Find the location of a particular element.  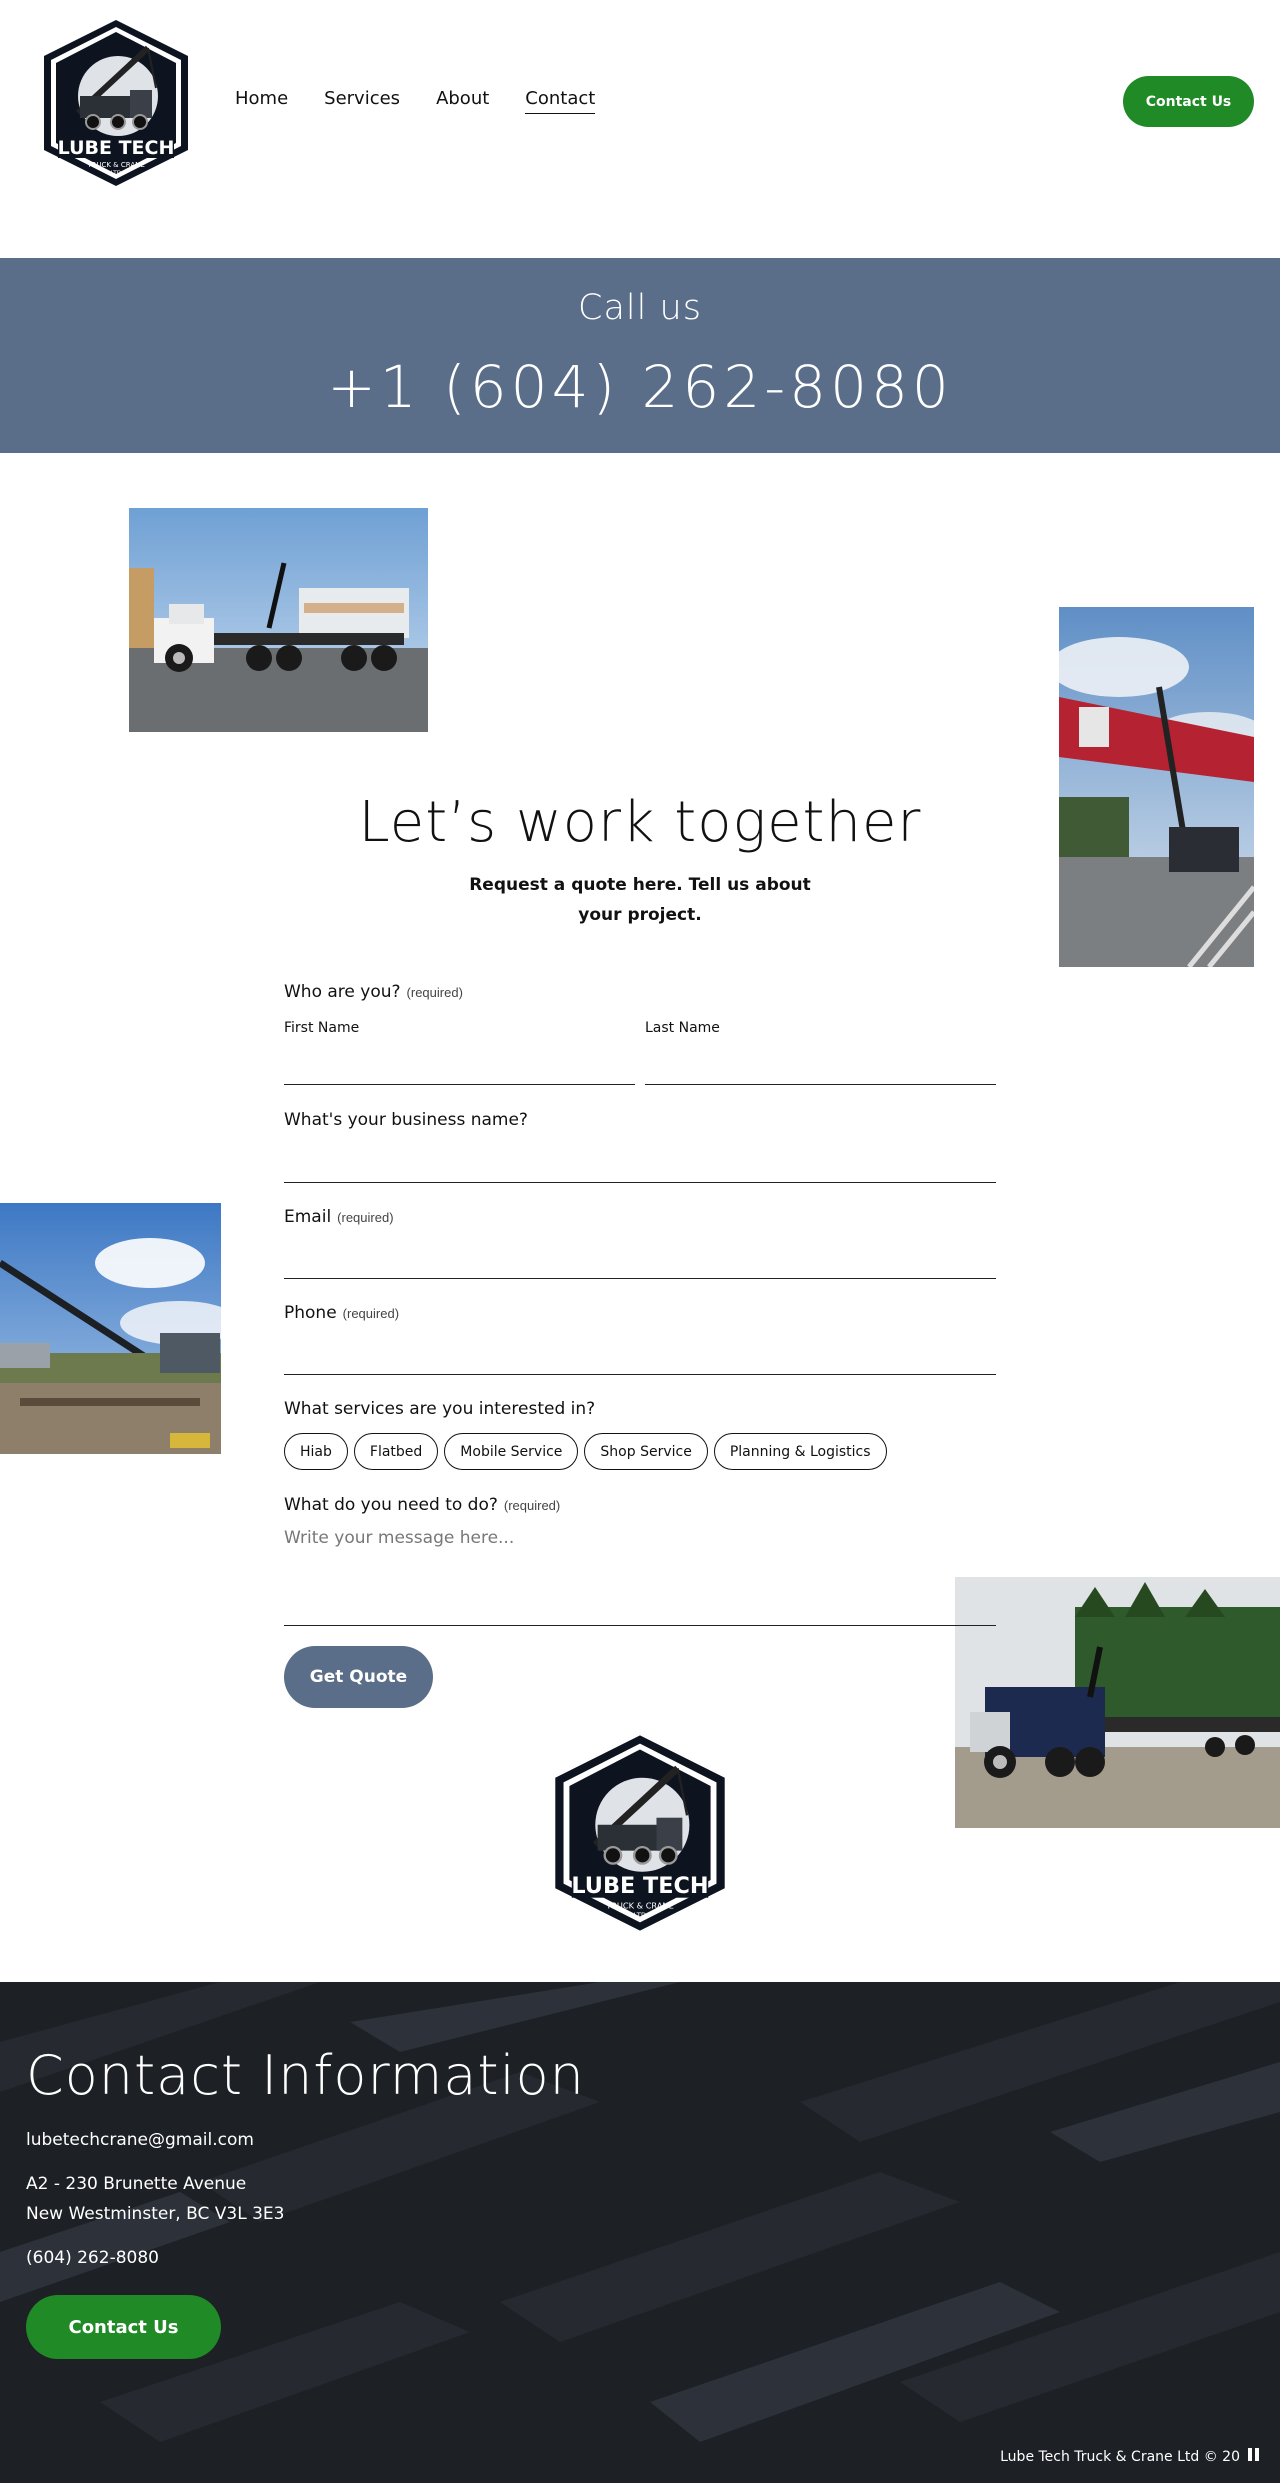

page-heading: Let’s work together is located at coordinates (640, 822).